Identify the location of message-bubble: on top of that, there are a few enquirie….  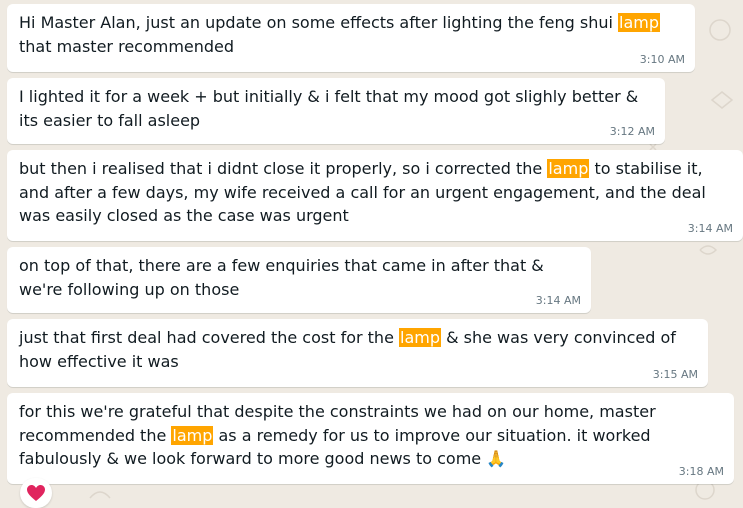
(299, 280).